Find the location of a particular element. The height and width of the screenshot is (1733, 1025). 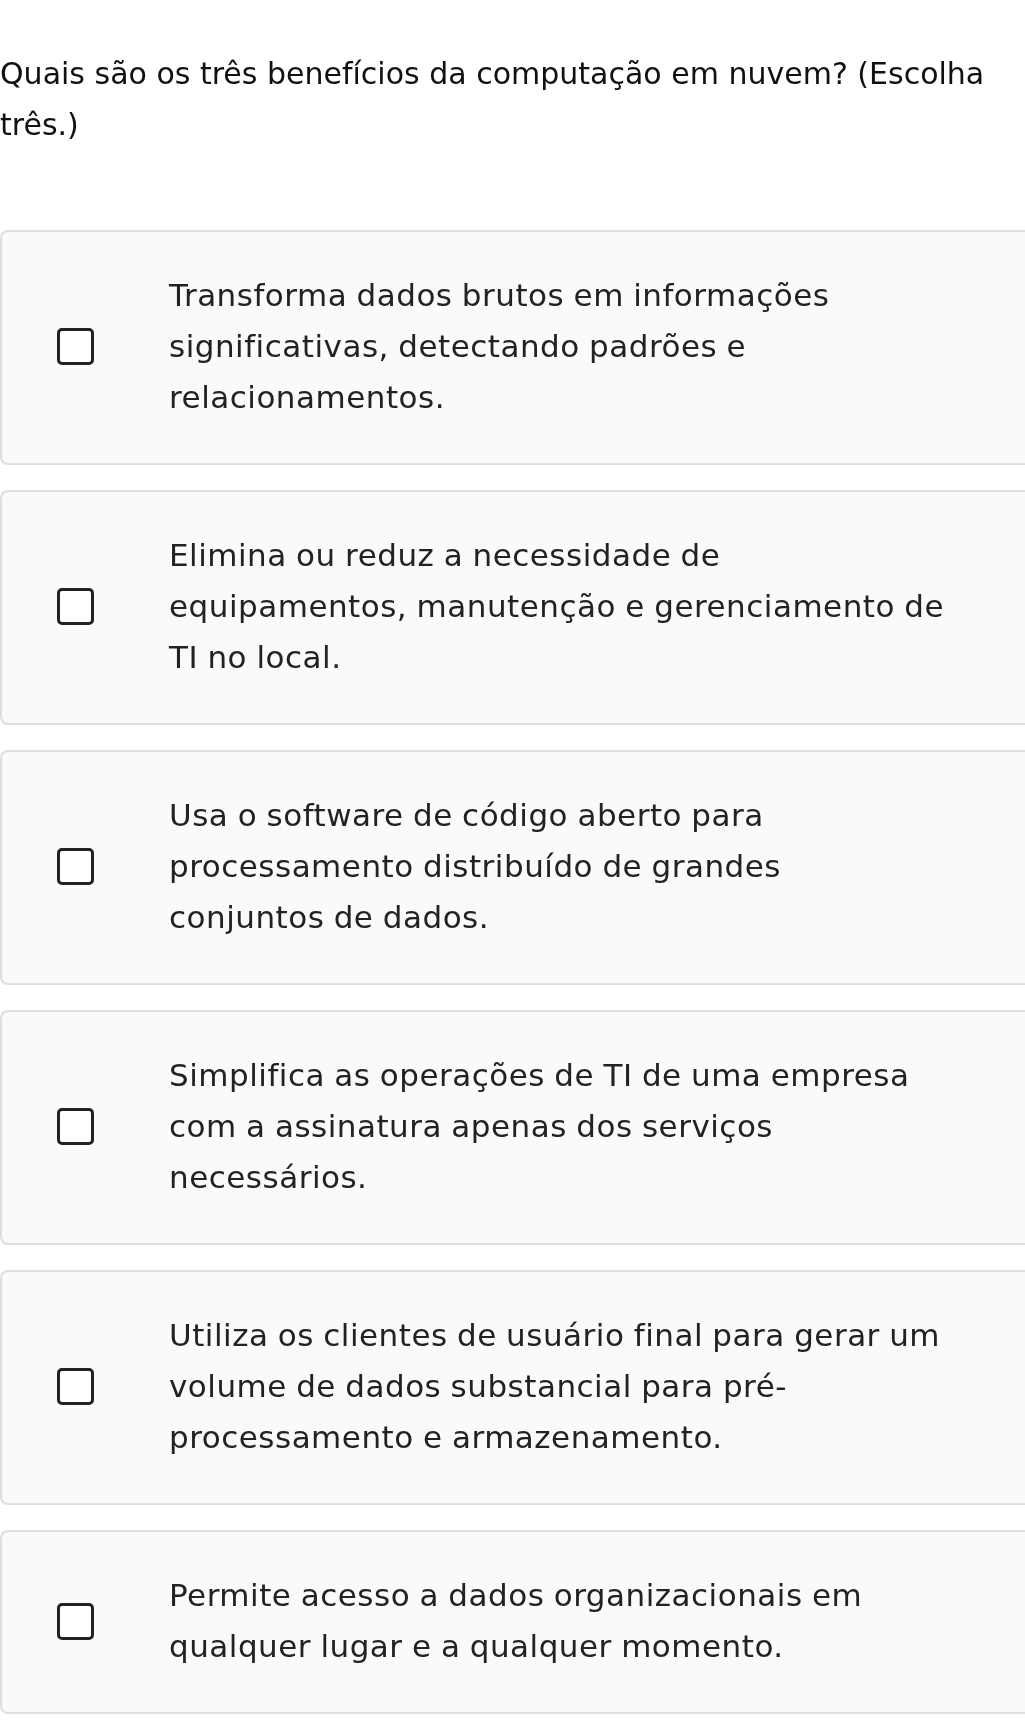

option-card: Utiliza os clientes de usuário final para gerar um volume de dados substancial para pré-processamento e armazenamento. is located at coordinates (512, 1387).